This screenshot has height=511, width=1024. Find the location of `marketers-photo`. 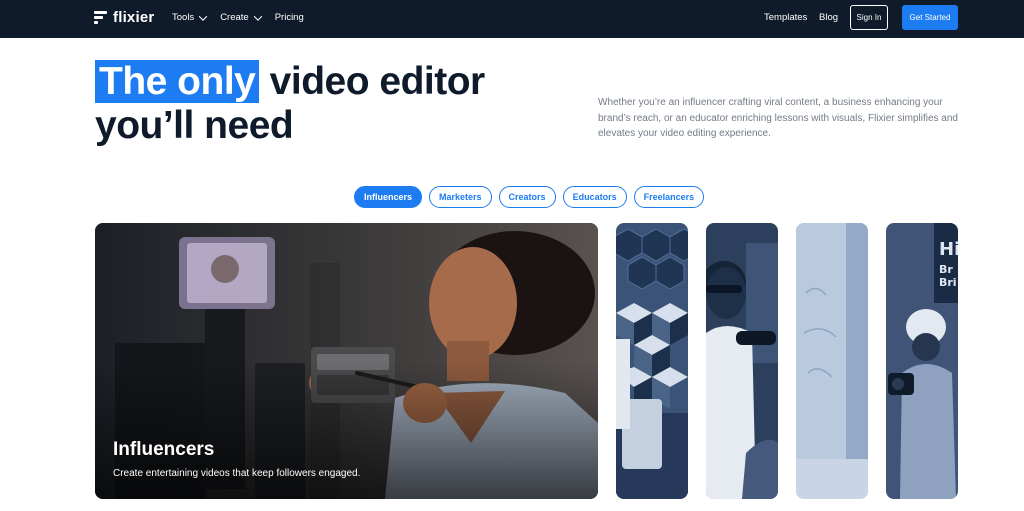

marketers-photo is located at coordinates (652, 361).